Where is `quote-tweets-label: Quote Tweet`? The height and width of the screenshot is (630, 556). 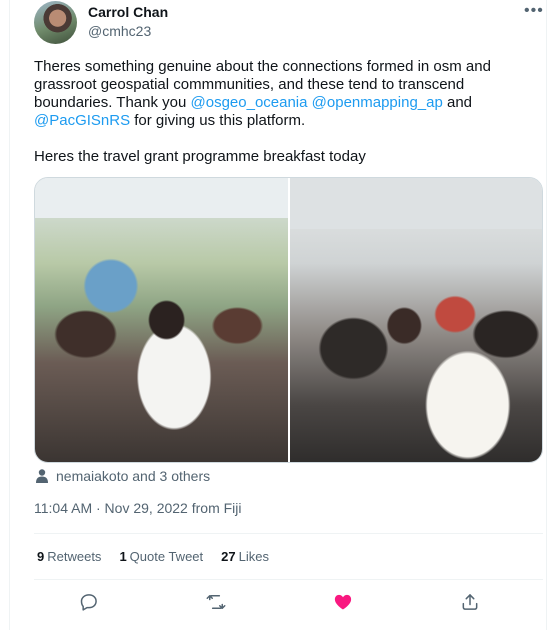 quote-tweets-label: Quote Tweet is located at coordinates (166, 556).